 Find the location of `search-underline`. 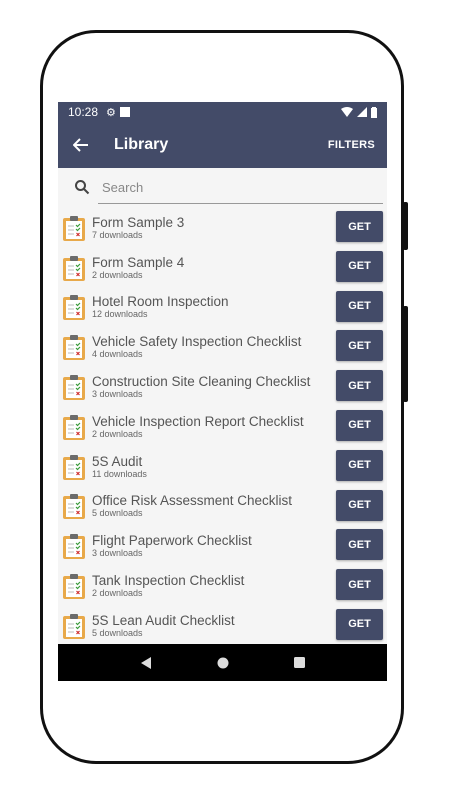

search-underline is located at coordinates (240, 203).